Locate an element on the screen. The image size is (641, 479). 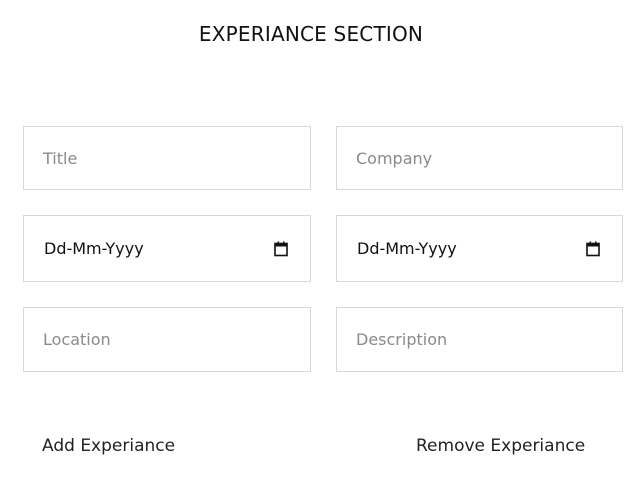
location-placeholder: Location is located at coordinates (77, 339).